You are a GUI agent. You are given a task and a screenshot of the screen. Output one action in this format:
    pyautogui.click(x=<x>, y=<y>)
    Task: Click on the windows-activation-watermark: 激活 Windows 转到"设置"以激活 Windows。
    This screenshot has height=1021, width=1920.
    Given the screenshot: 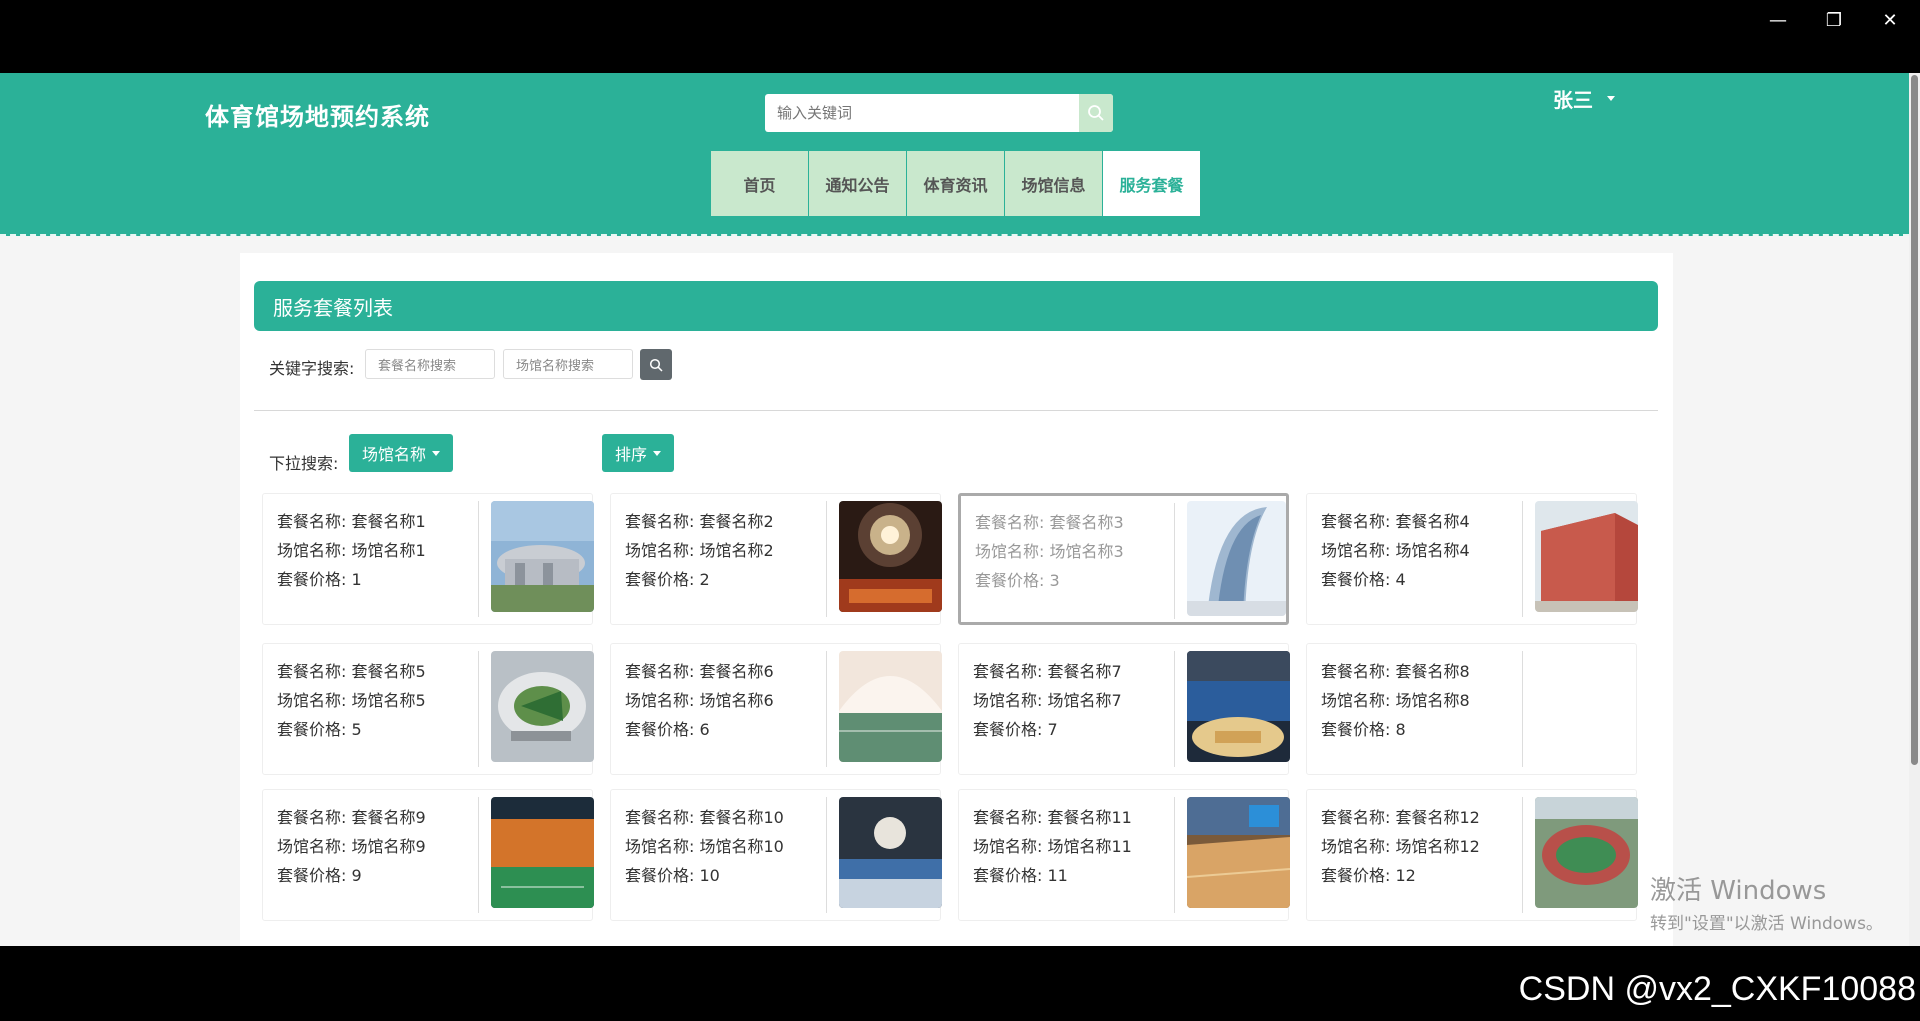 What is the action you would take?
    pyautogui.click(x=1766, y=902)
    